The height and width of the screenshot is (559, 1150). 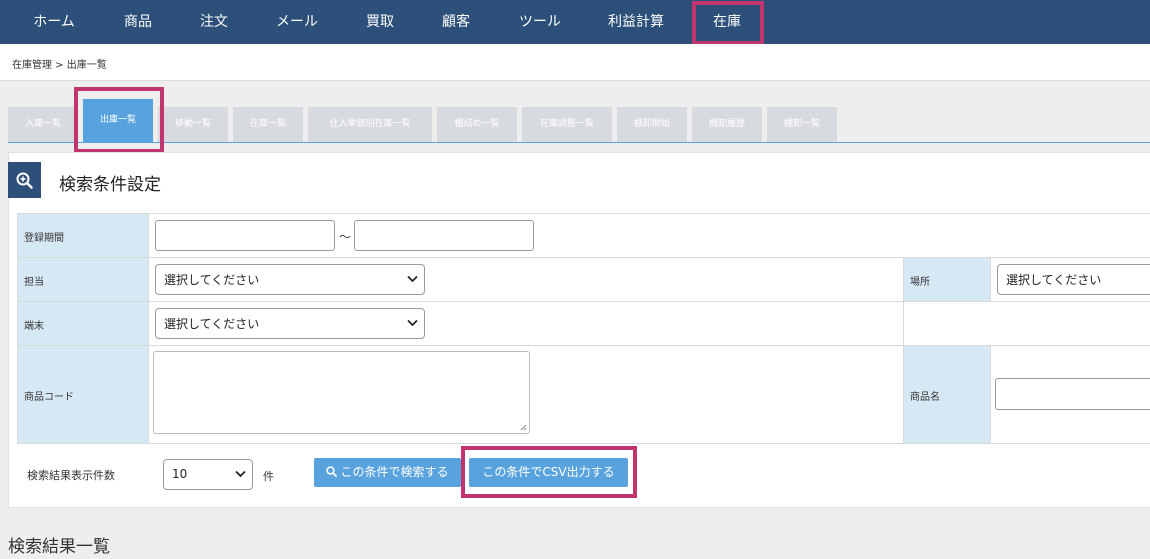 What do you see at coordinates (444, 235) in the screenshot?
I see `period-end-input` at bounding box center [444, 235].